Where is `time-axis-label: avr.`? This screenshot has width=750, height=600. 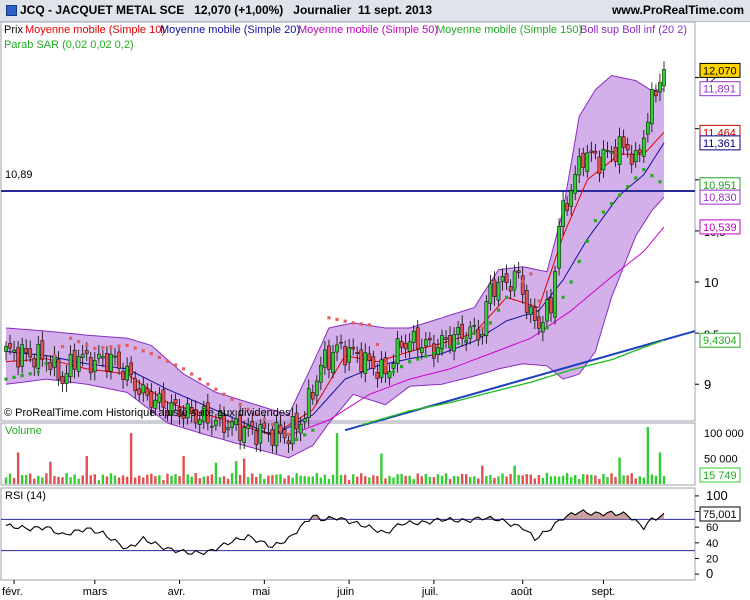 time-axis-label: avr. is located at coordinates (177, 592).